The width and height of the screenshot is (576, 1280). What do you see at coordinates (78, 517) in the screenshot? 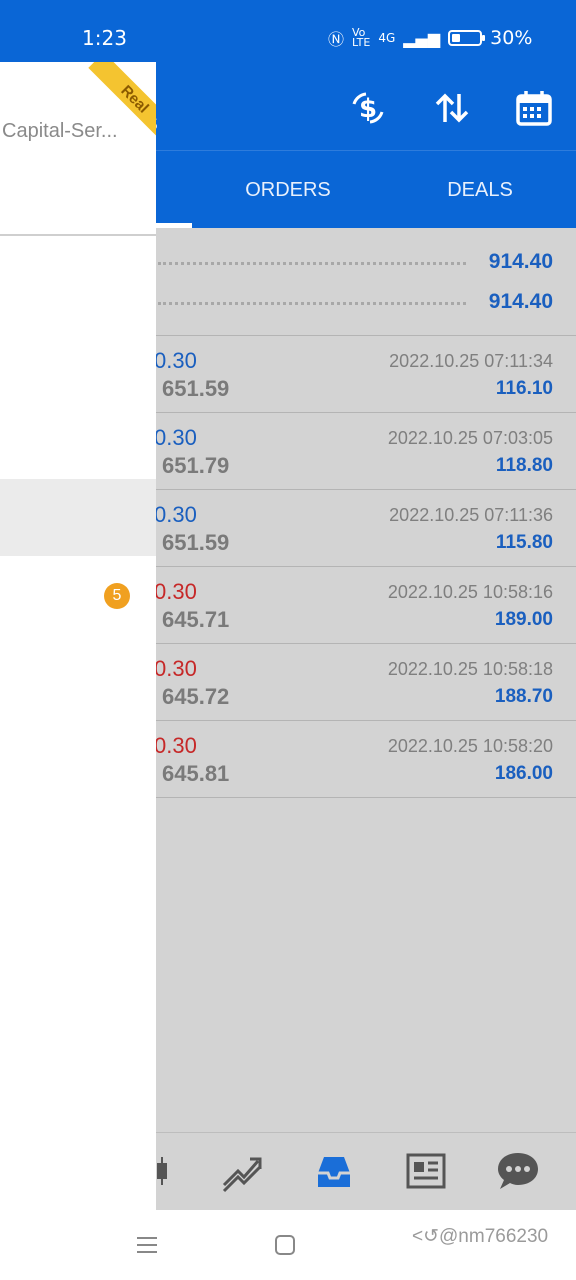
I see `drawer-item-selected` at bounding box center [78, 517].